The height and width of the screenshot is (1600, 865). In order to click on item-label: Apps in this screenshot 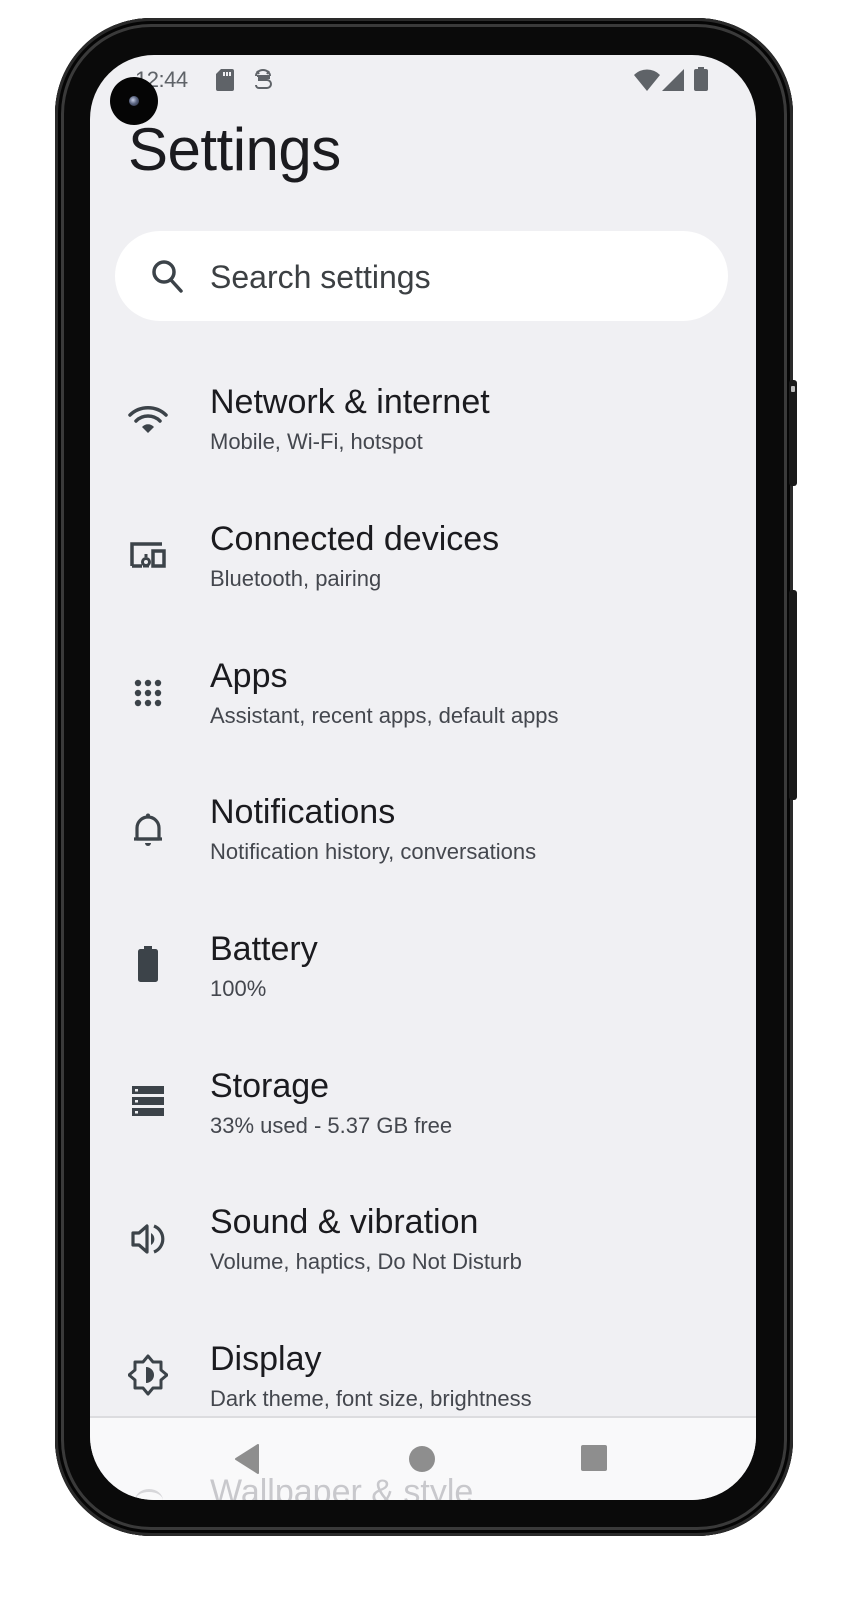, I will do `click(249, 676)`.